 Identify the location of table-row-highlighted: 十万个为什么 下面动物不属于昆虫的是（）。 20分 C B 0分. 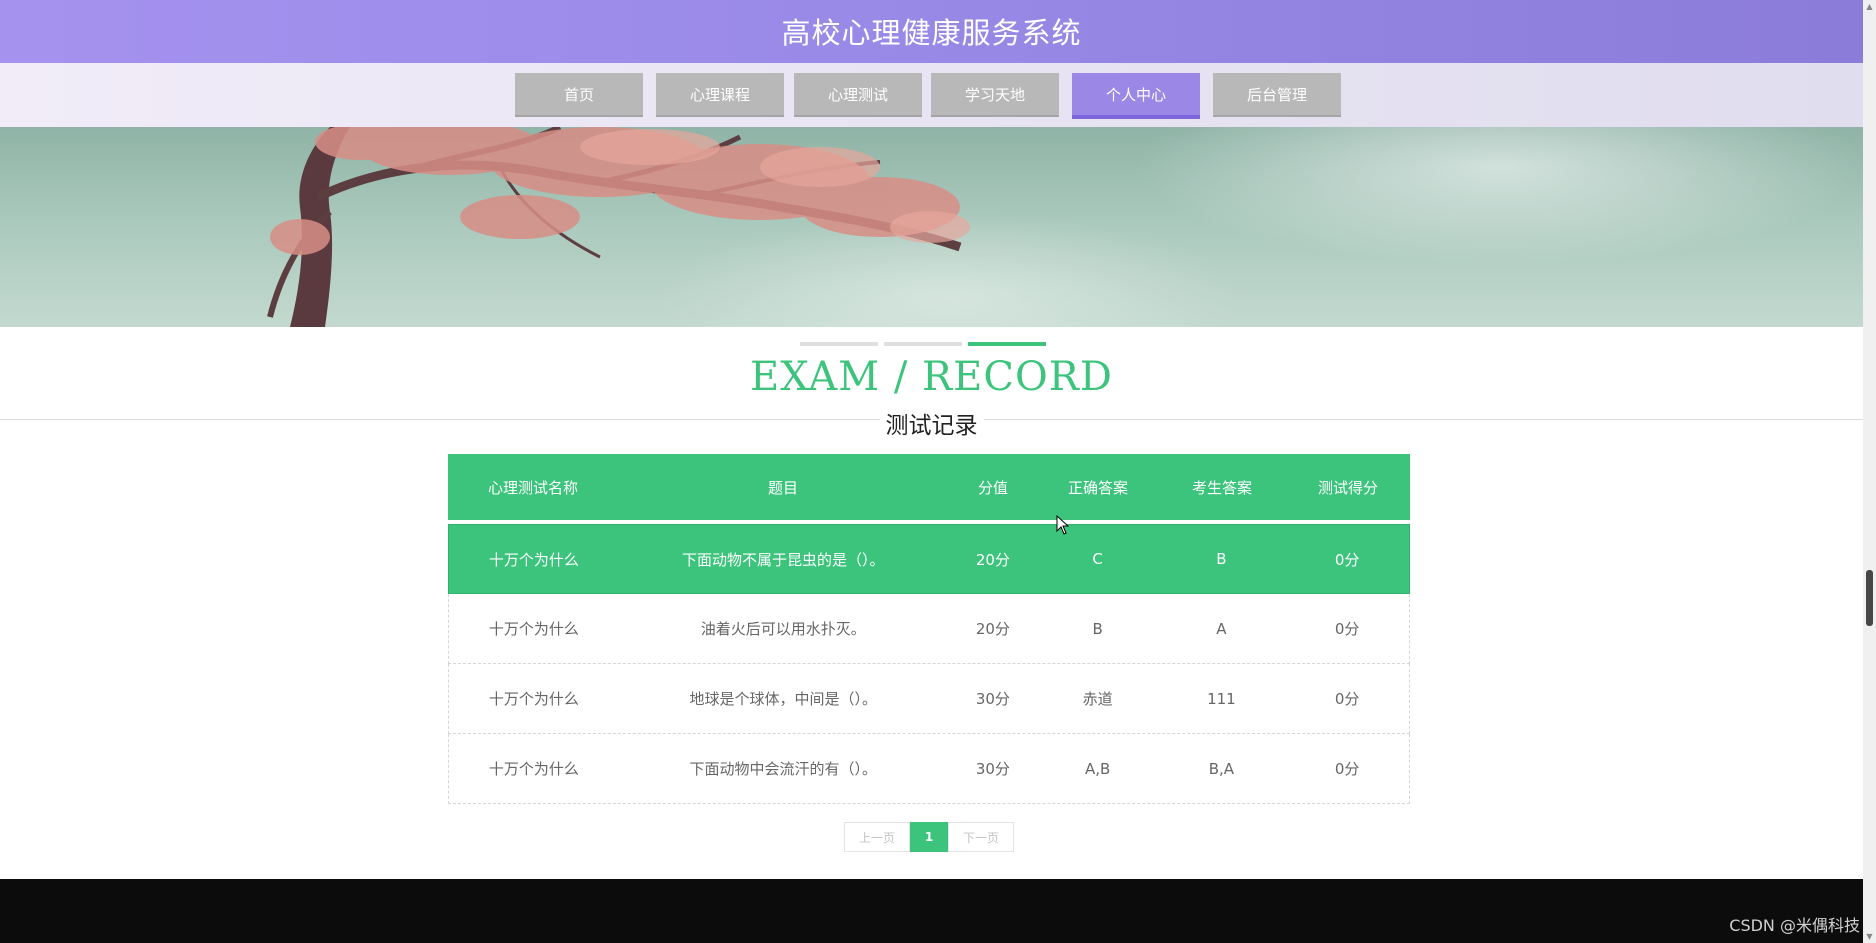
(929, 559).